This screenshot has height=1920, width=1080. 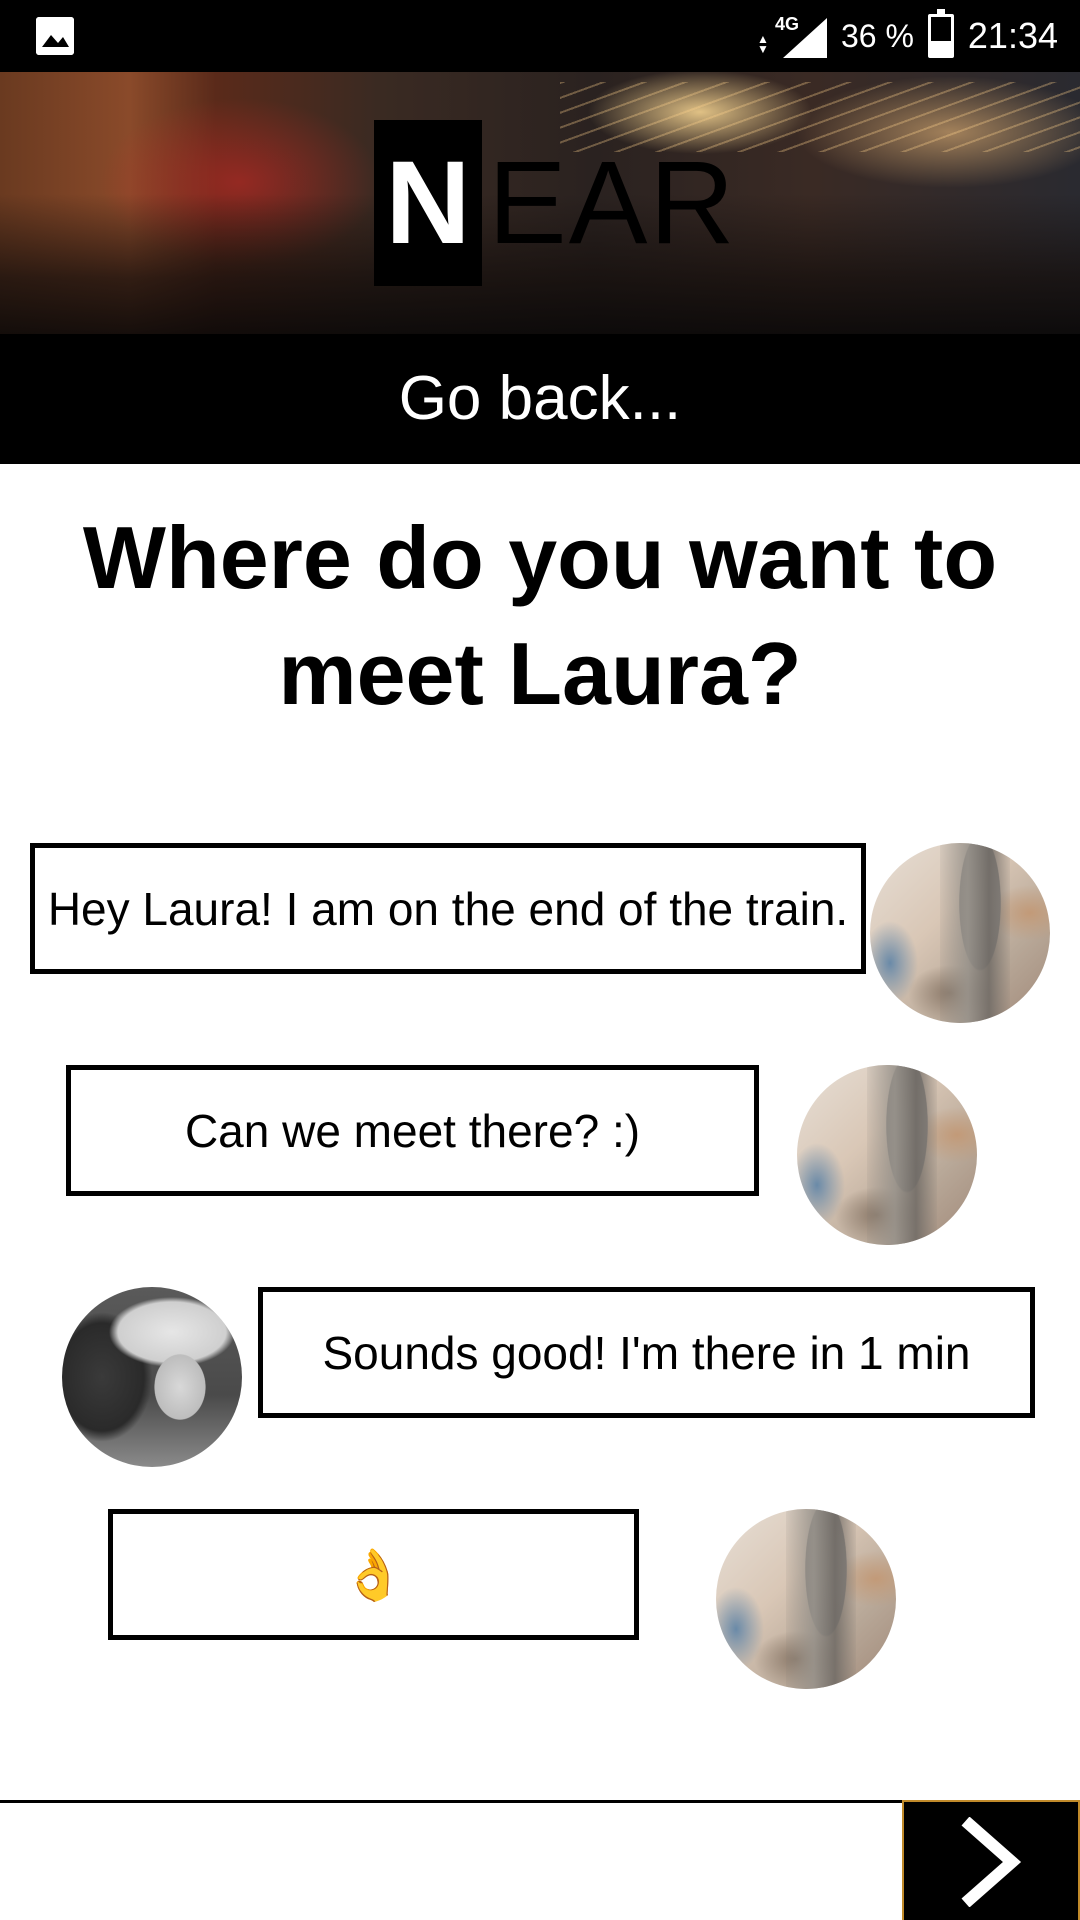 I want to click on data-arrows-icon: ▲ ▼, so click(x=762, y=44).